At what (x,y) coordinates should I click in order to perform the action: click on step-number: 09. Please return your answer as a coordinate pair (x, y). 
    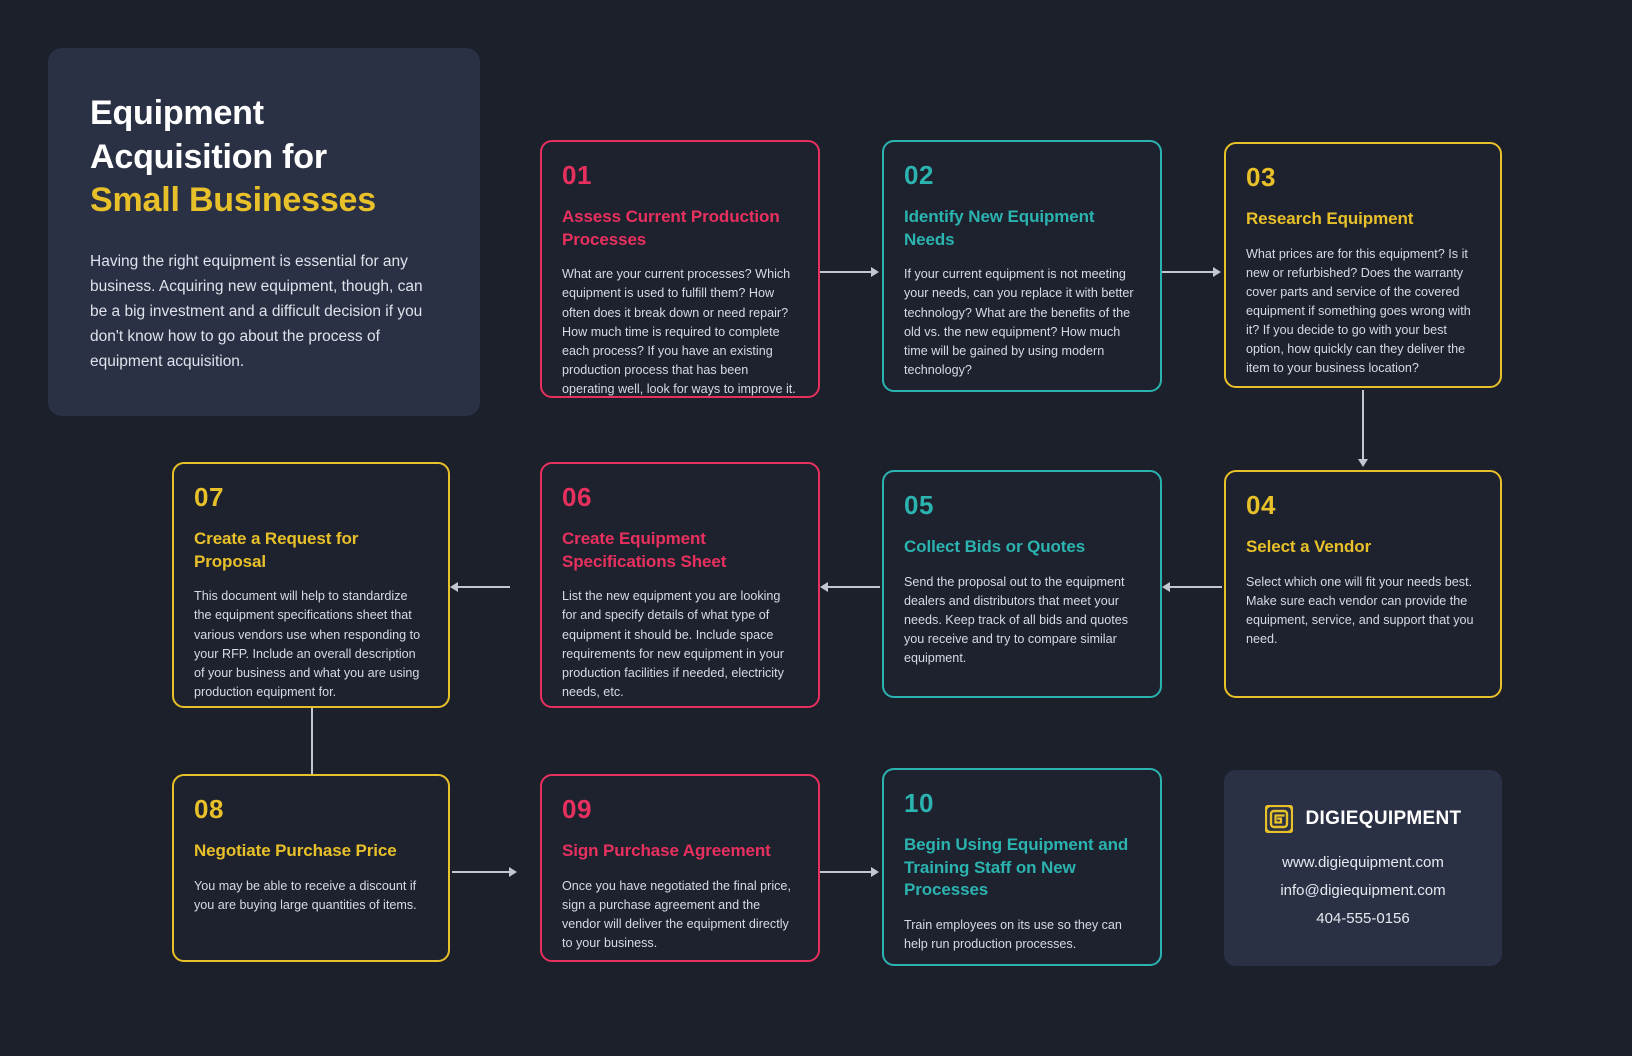
    Looking at the image, I should click on (577, 809).